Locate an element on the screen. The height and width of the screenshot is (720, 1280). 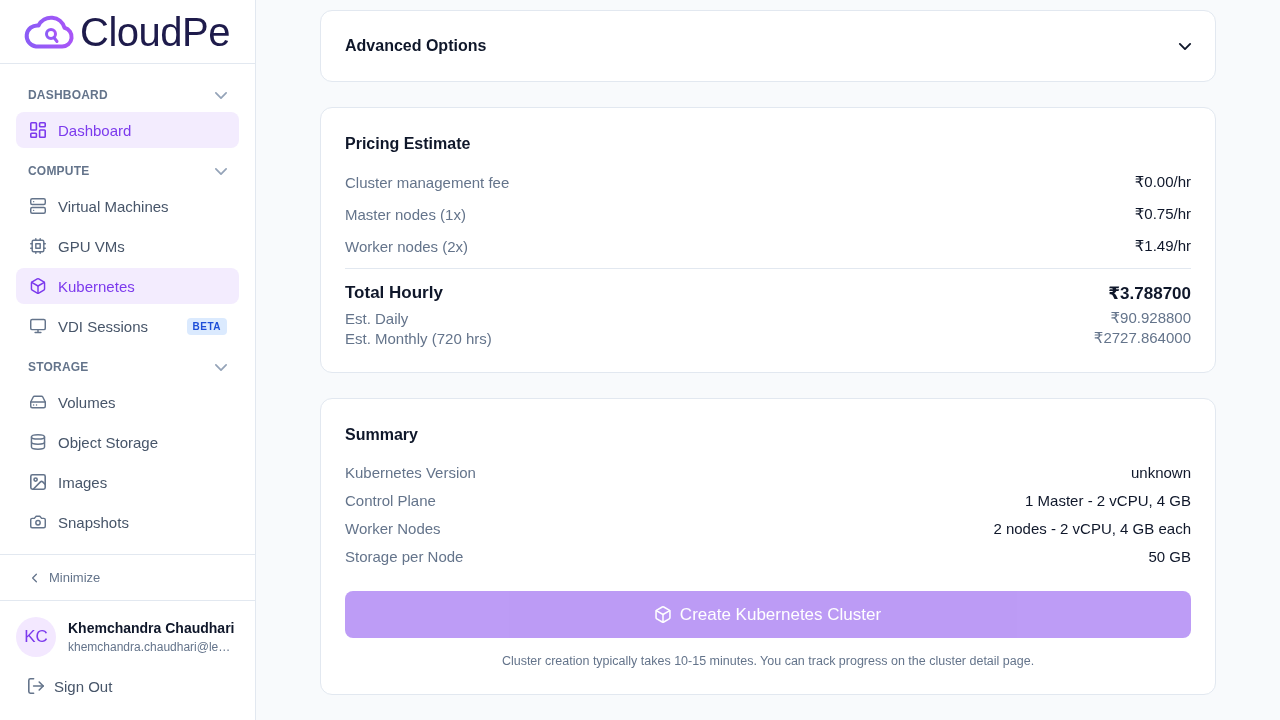
summary-value: unknown is located at coordinates (1160, 472).